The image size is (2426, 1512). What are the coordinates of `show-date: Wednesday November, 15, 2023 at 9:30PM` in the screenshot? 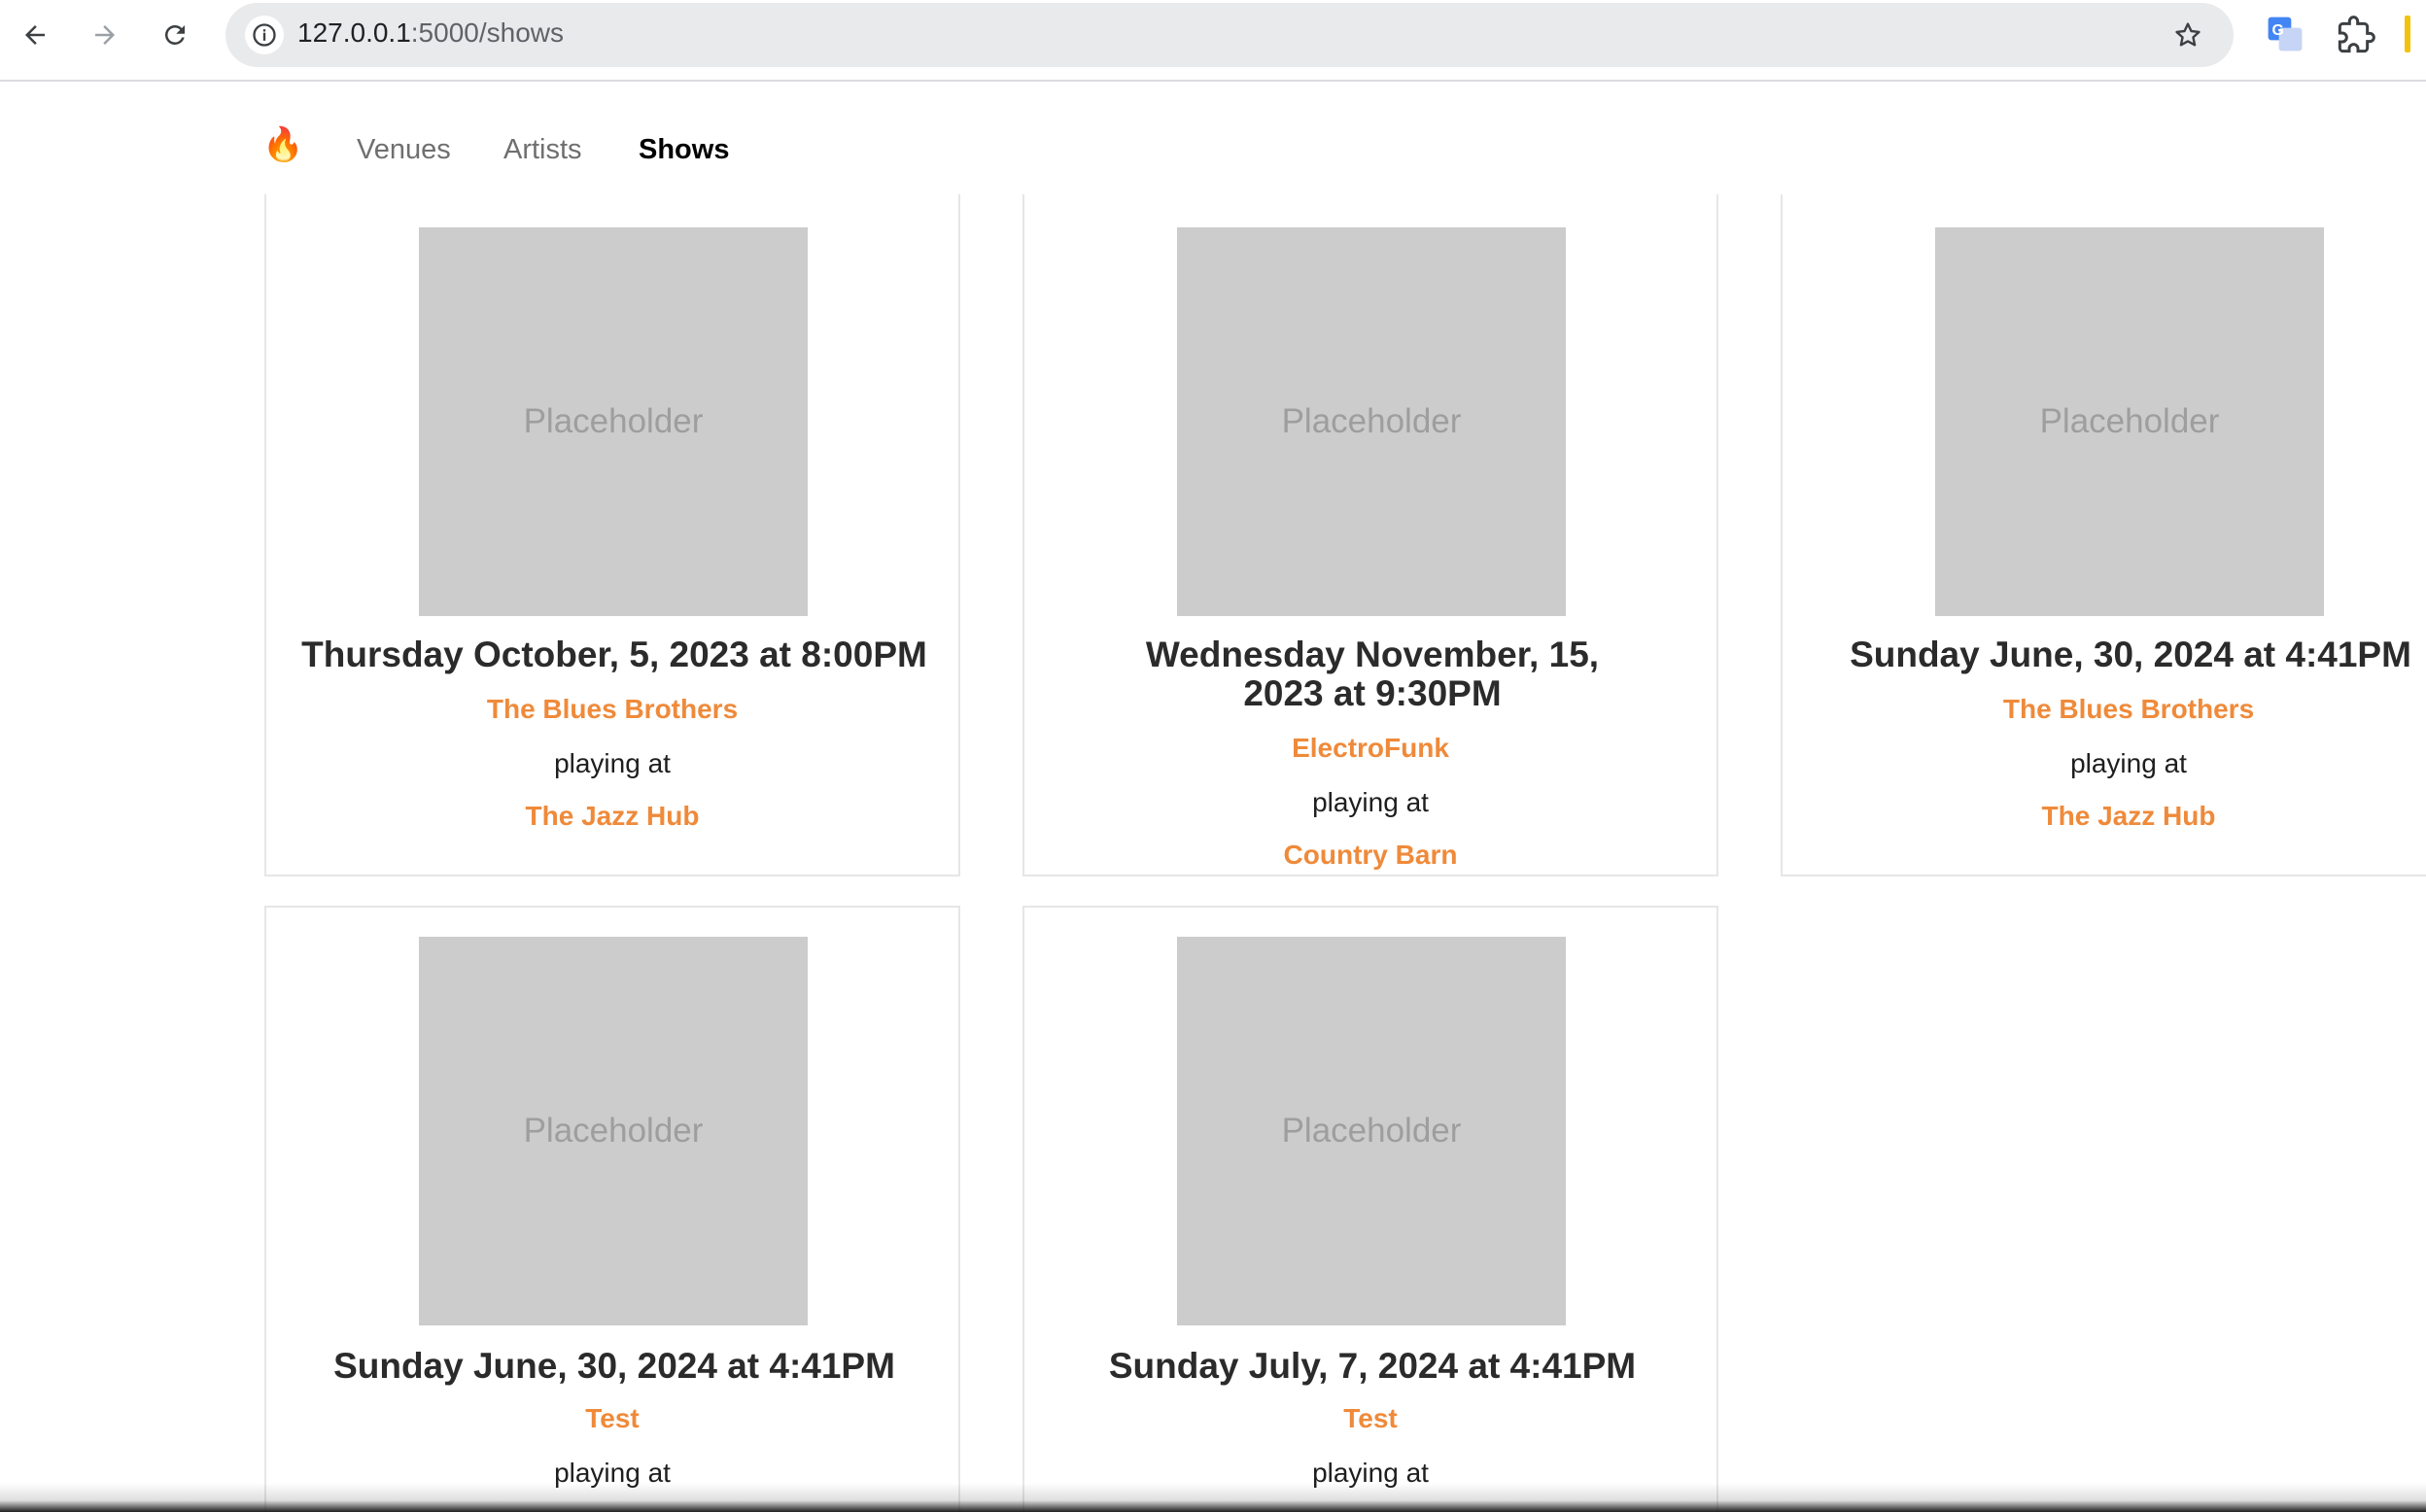 It's located at (1372, 674).